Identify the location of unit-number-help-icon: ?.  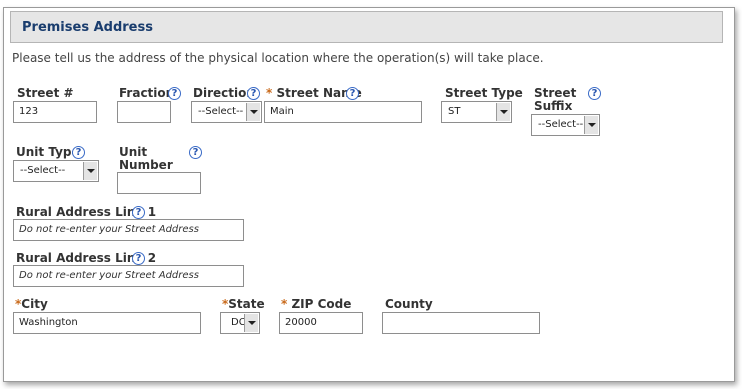
(195, 152).